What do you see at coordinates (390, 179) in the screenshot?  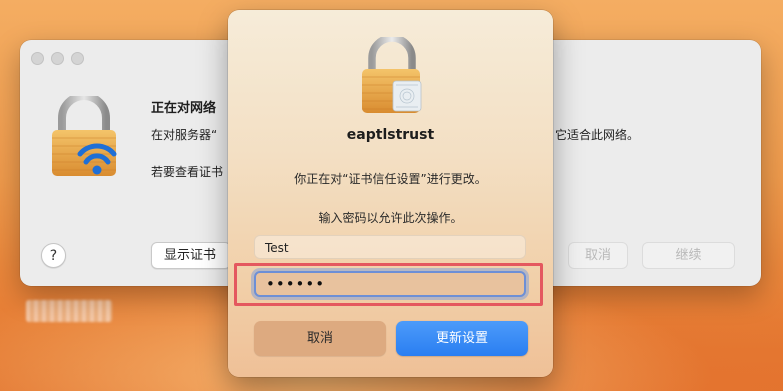 I see `dialog-message: 你正在对“证书信任设置”进行更改。` at bounding box center [390, 179].